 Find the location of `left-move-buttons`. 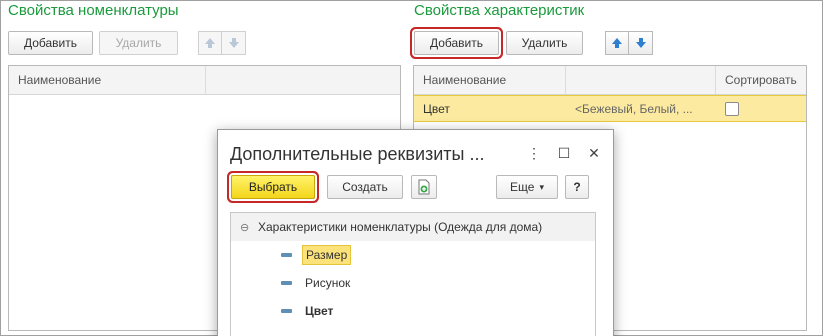

left-move-buttons is located at coordinates (222, 43).